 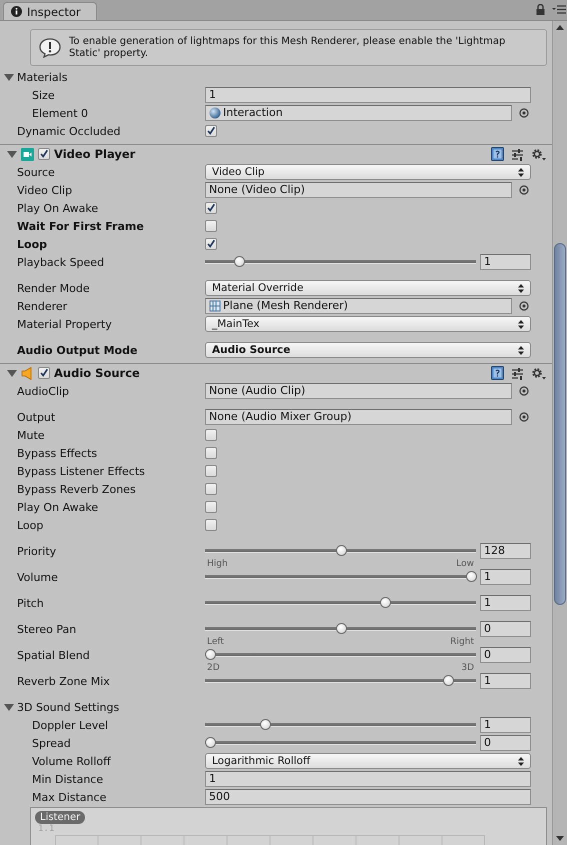 I want to click on property-label: Element 0, so click(x=60, y=113).